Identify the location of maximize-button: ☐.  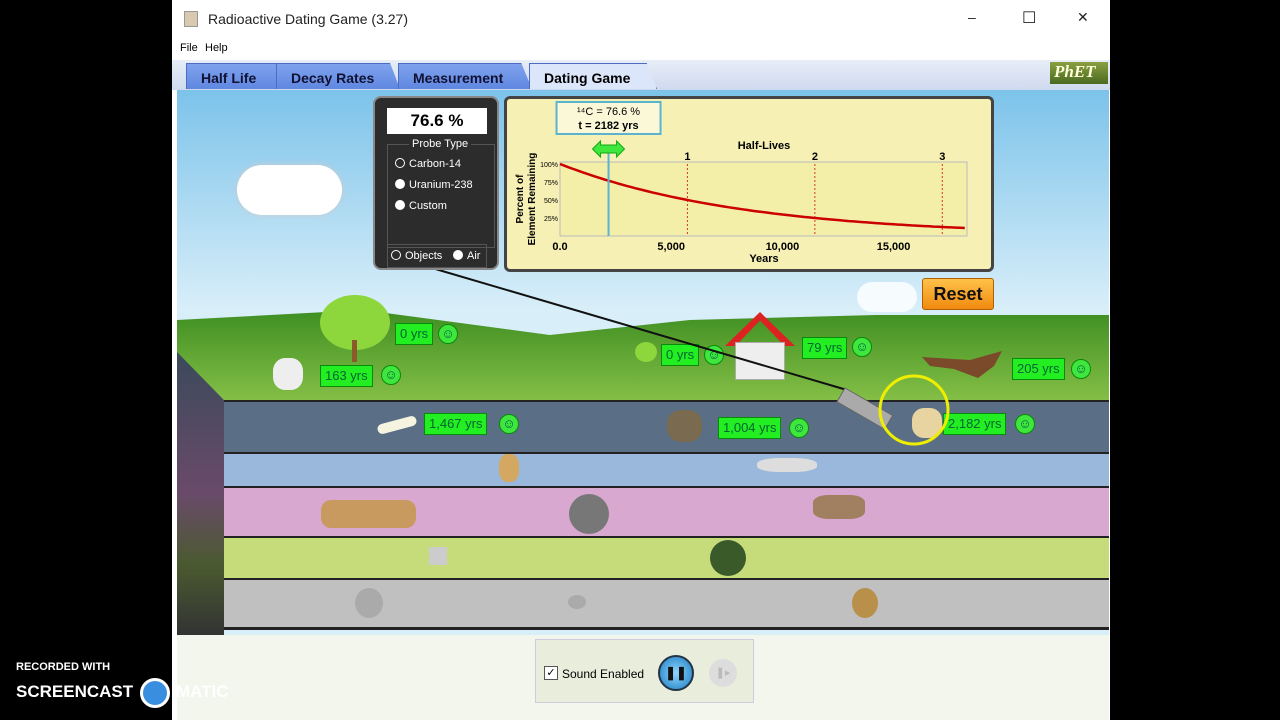
(1029, 18).